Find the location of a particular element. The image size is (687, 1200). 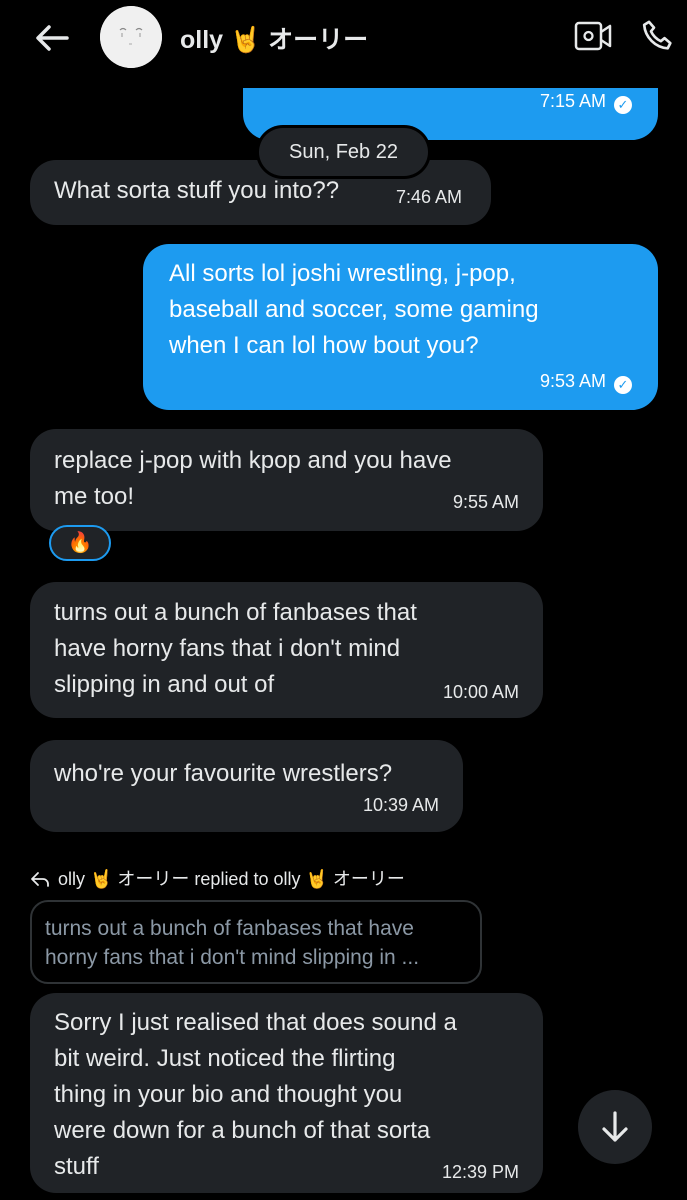

back-button is located at coordinates (52, 38).